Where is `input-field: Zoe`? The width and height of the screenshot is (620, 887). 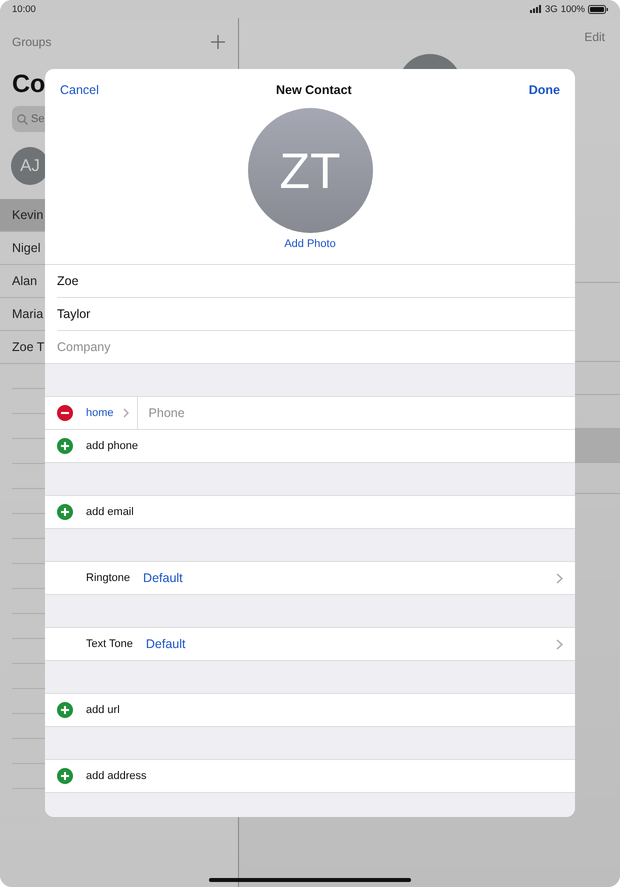 input-field: Zoe is located at coordinates (157, 281).